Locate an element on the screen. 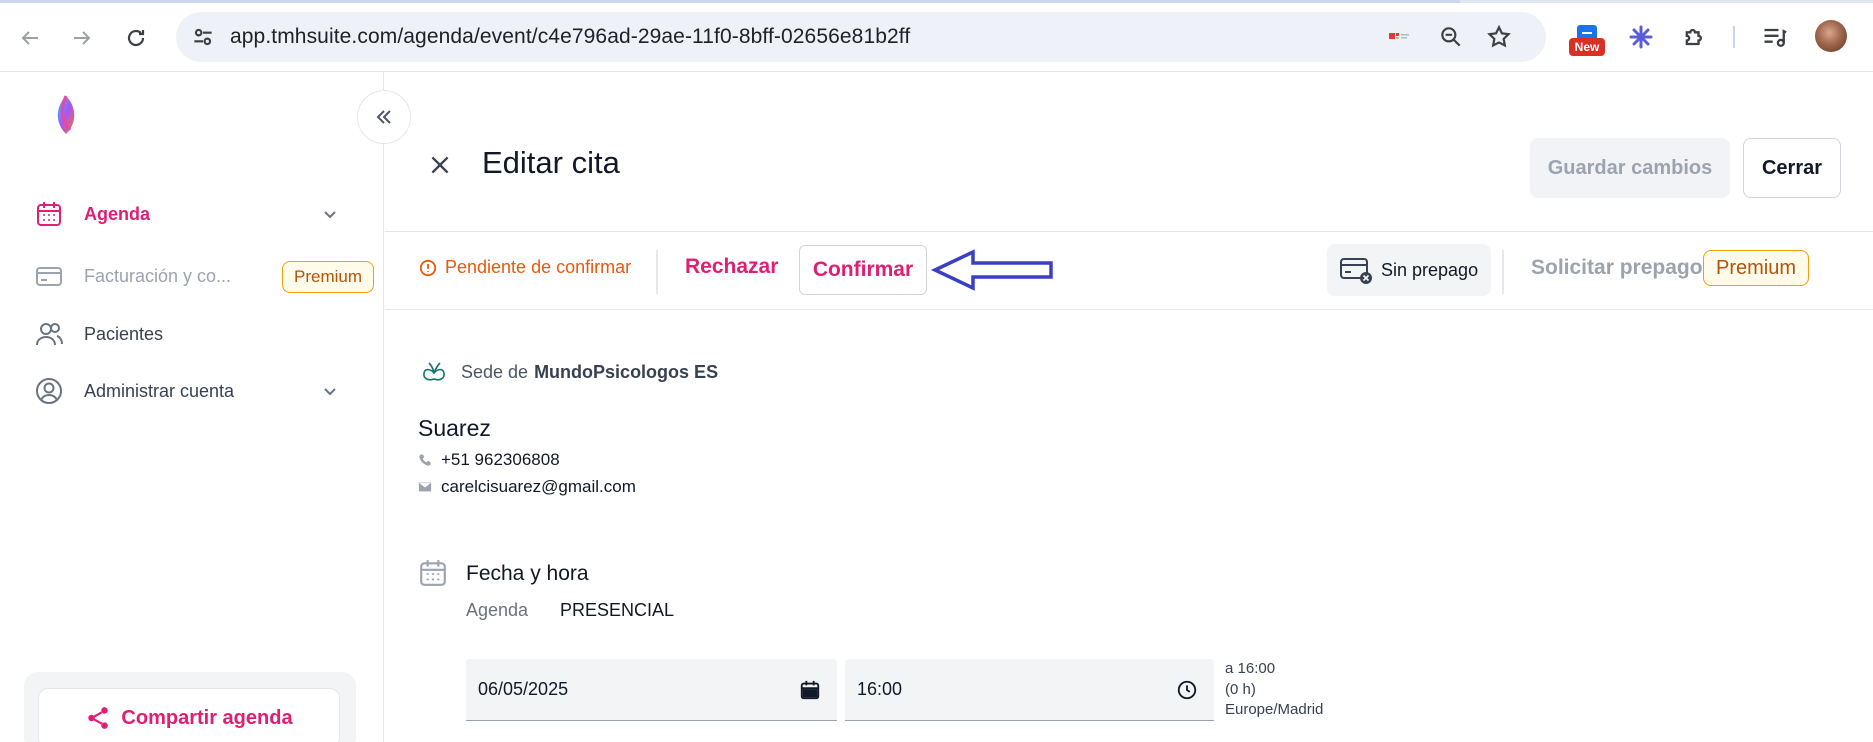 This screenshot has width=1873, height=742. save-changes-button: Guardar cambios is located at coordinates (1630, 168).